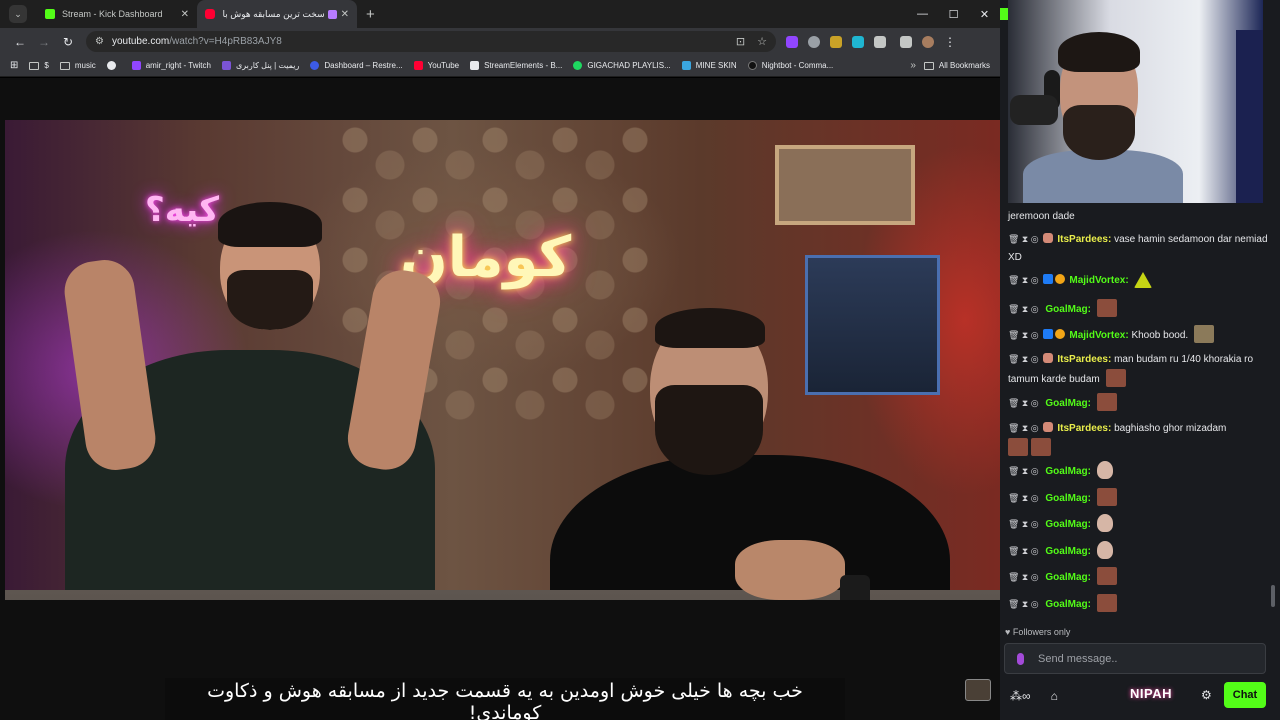  I want to click on gifter-badge-icon, so click(1059, 334).